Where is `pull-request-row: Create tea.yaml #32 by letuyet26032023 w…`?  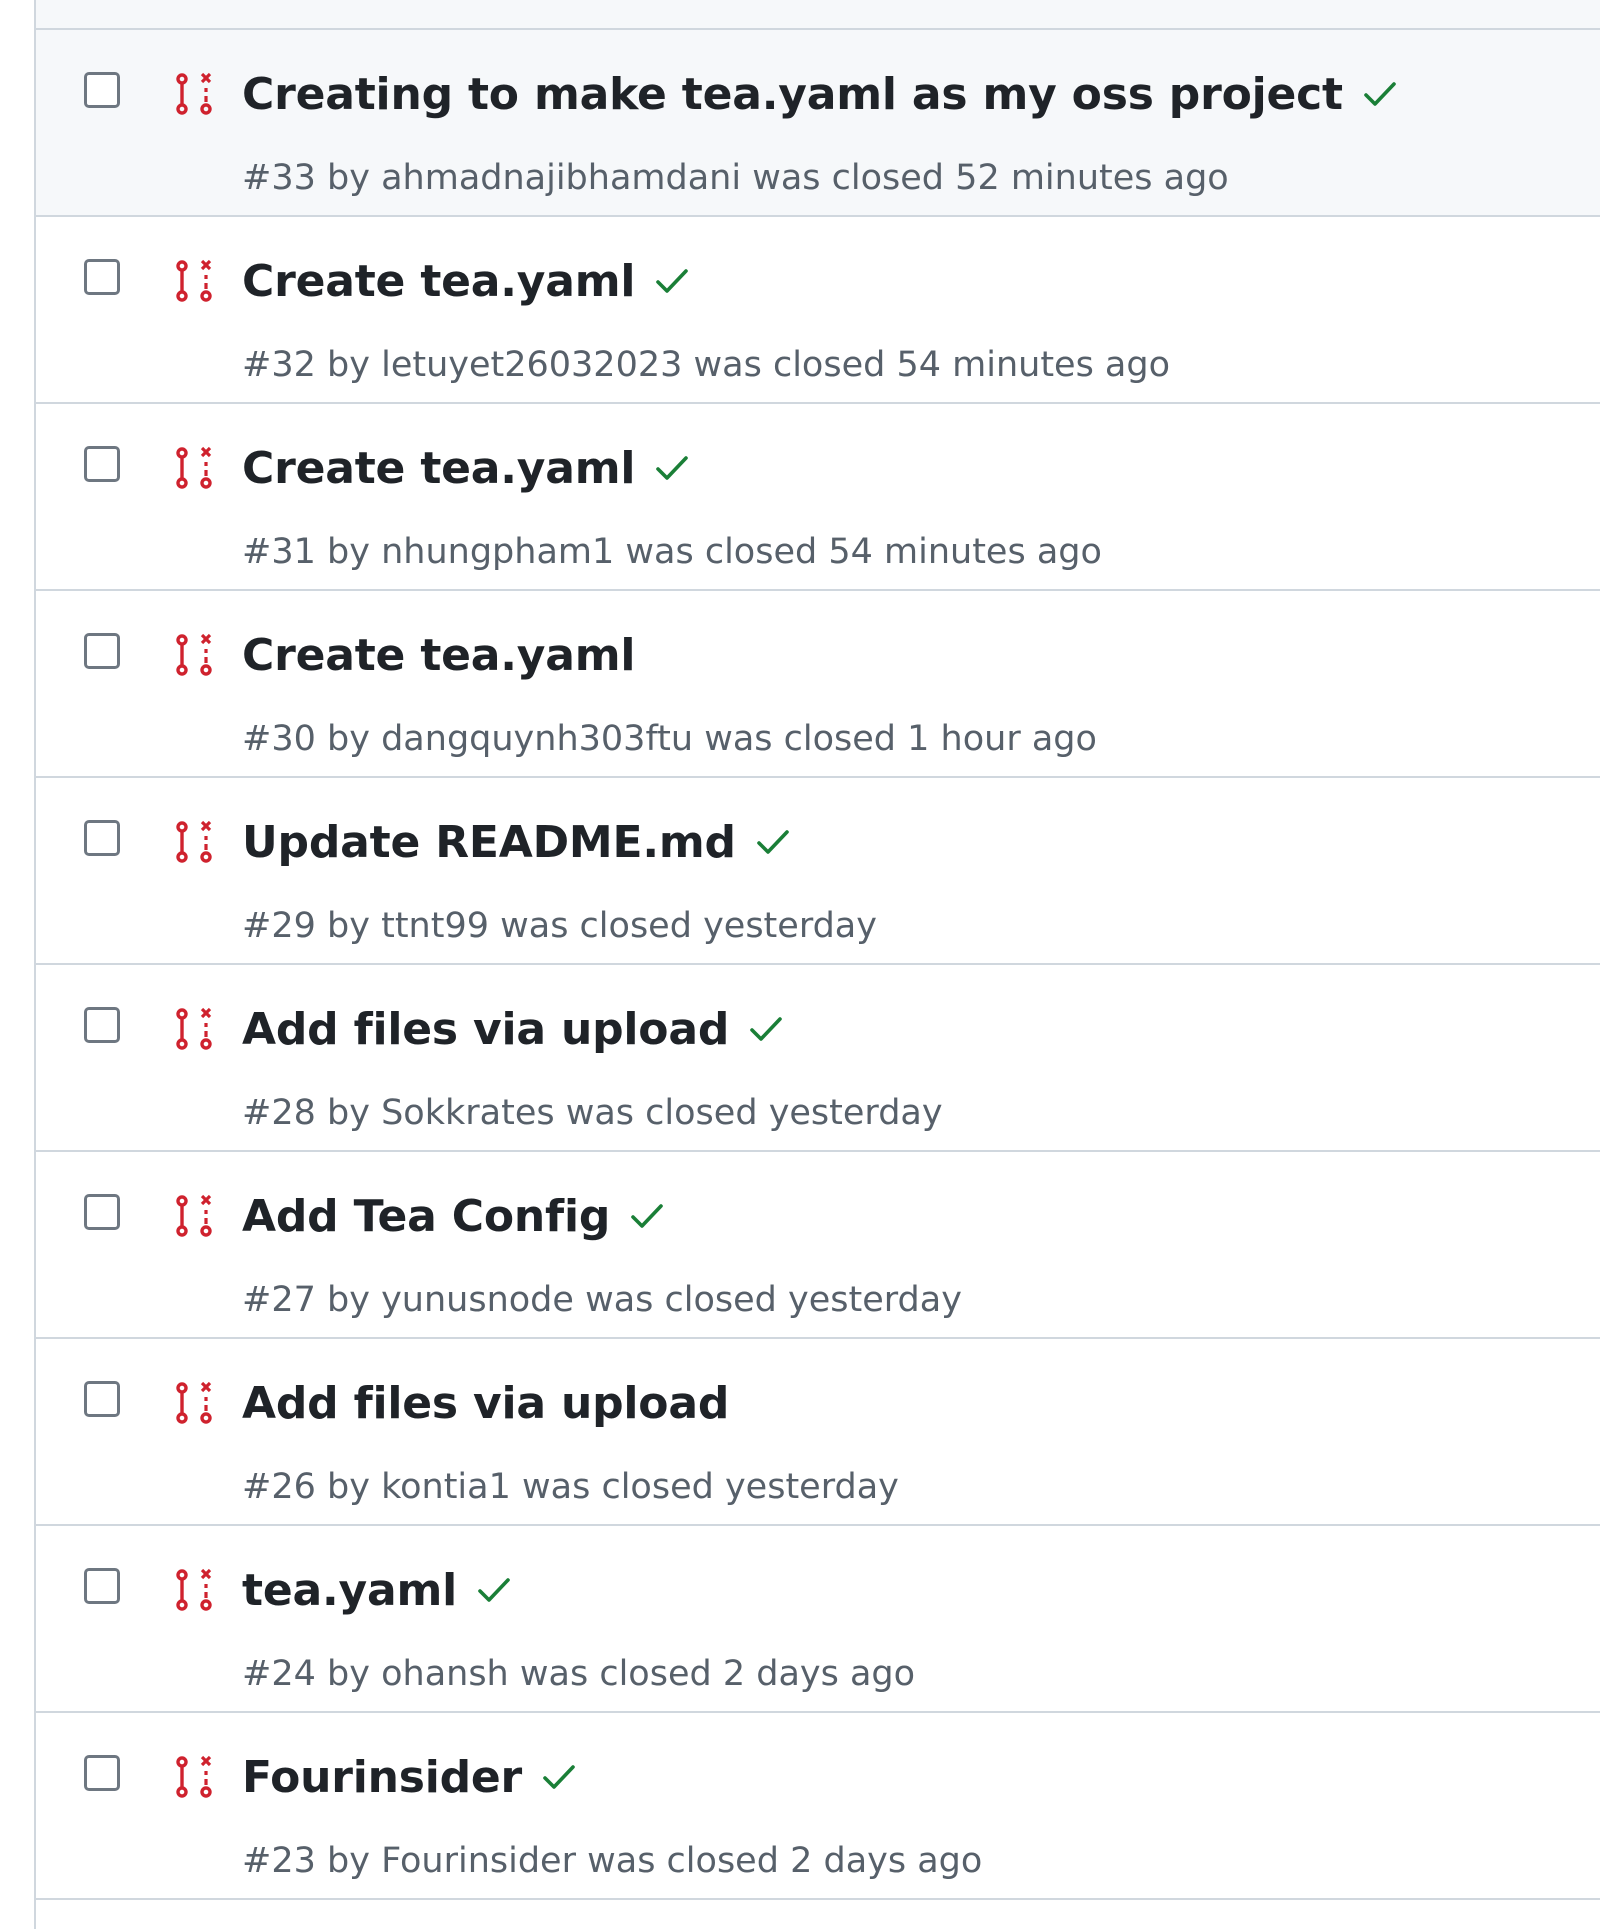
pull-request-row: Create tea.yaml #32 by letuyet26032023 w… is located at coordinates (818, 310).